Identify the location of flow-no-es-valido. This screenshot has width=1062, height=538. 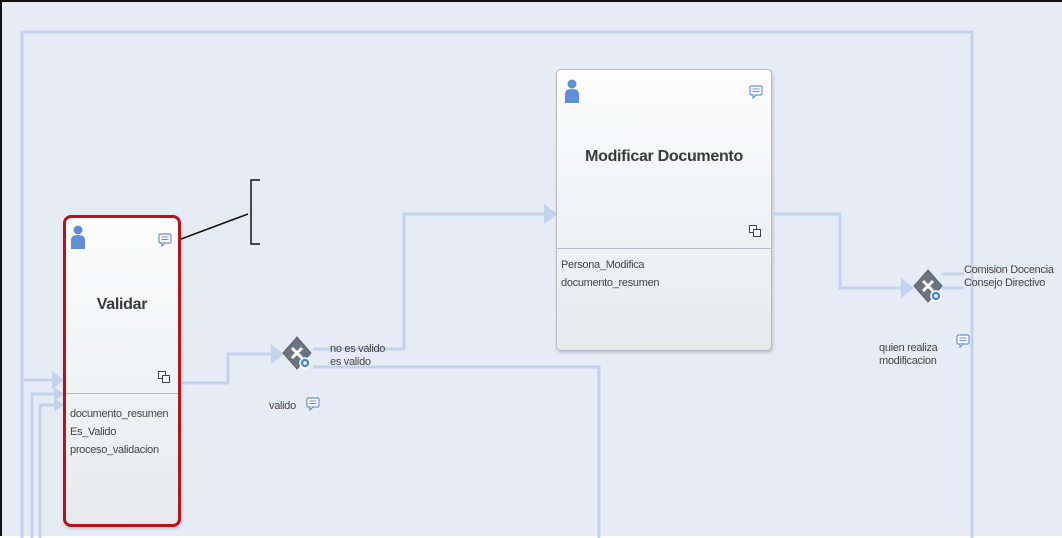
(431, 281).